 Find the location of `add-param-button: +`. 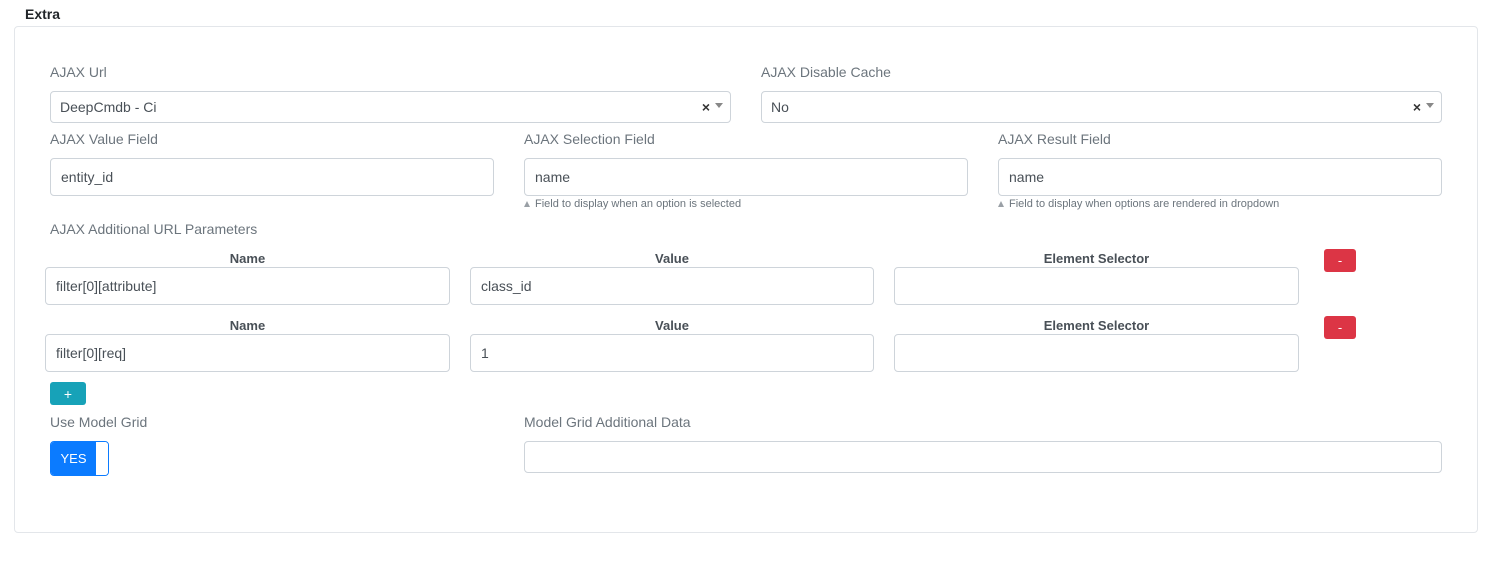

add-param-button: + is located at coordinates (68, 393).